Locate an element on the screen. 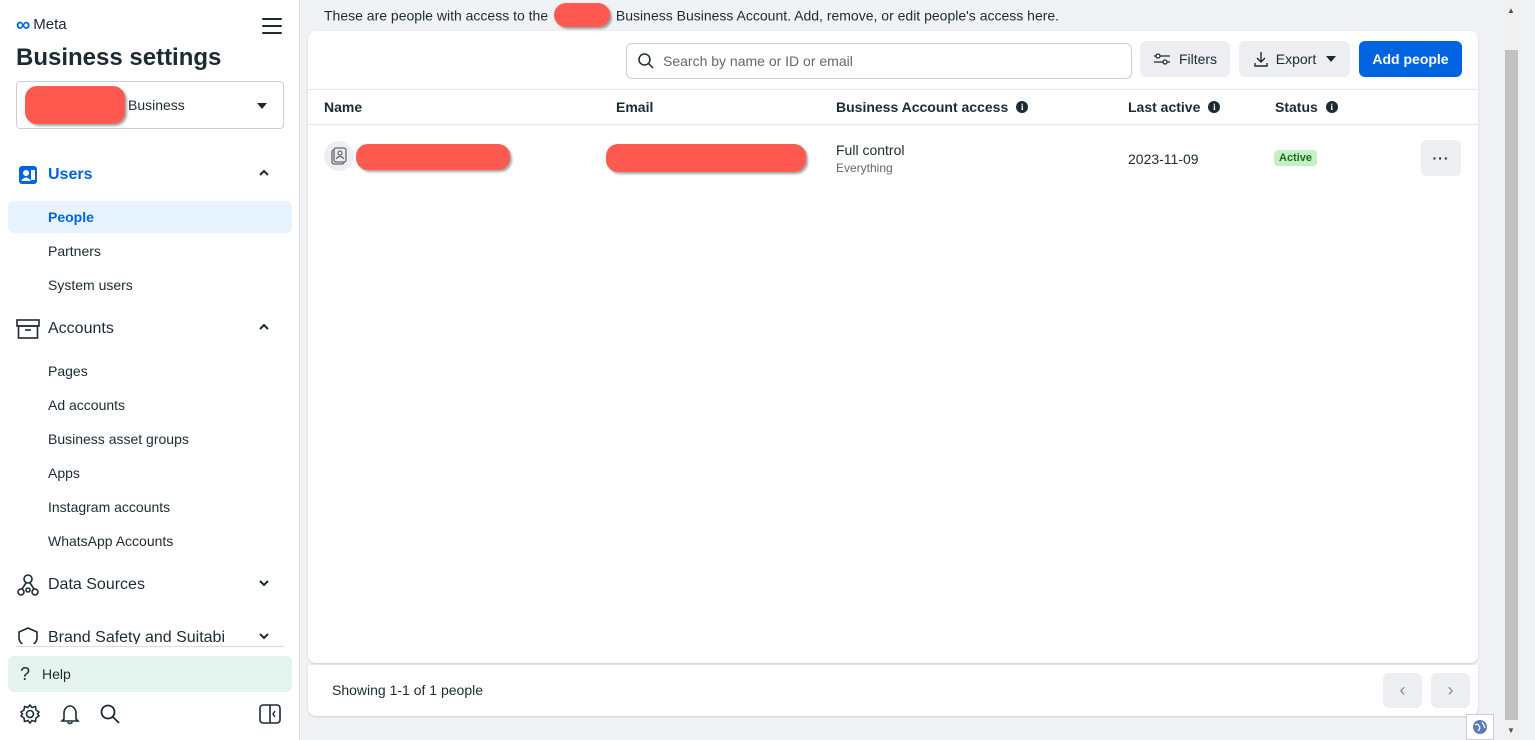 The height and width of the screenshot is (740, 1535). redacted-person-name is located at coordinates (433, 157).